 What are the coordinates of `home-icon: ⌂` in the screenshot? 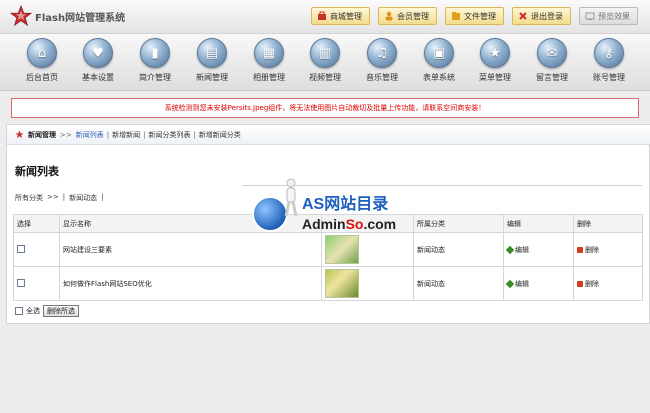 It's located at (42, 53).